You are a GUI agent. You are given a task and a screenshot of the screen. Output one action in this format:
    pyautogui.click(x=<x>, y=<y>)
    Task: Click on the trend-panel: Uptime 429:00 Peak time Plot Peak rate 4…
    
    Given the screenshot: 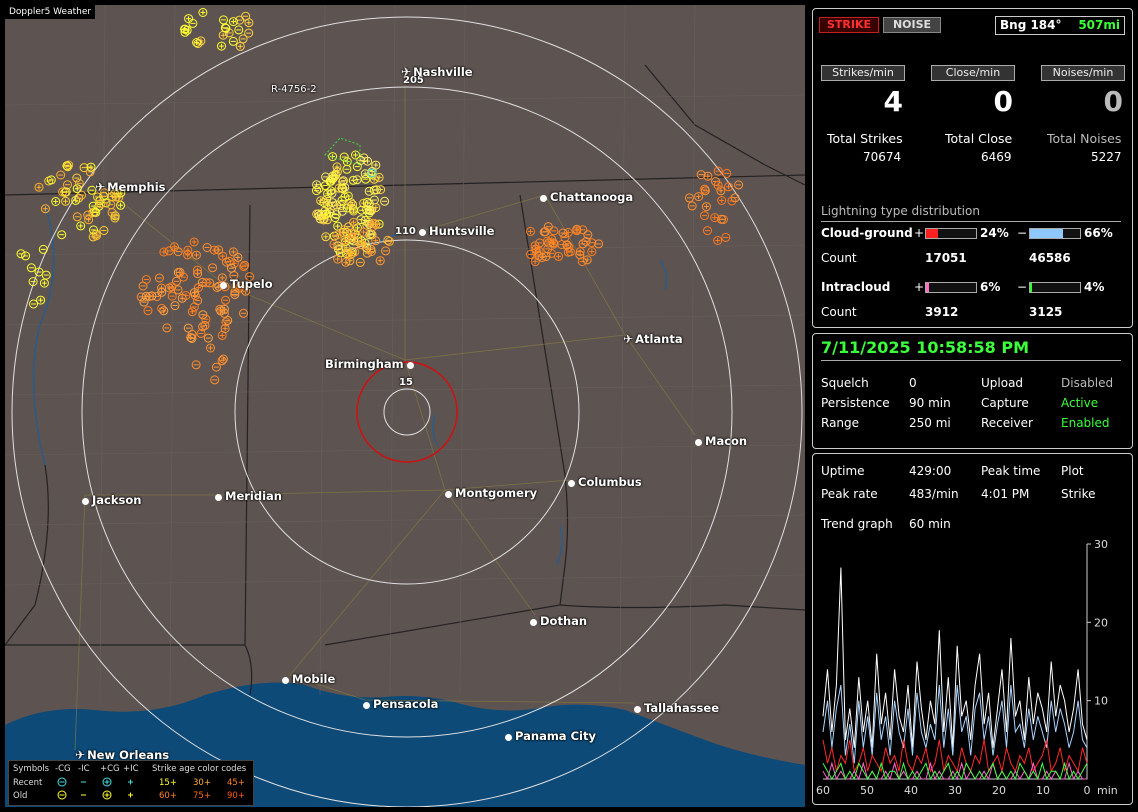 What is the action you would take?
    pyautogui.click(x=972, y=629)
    